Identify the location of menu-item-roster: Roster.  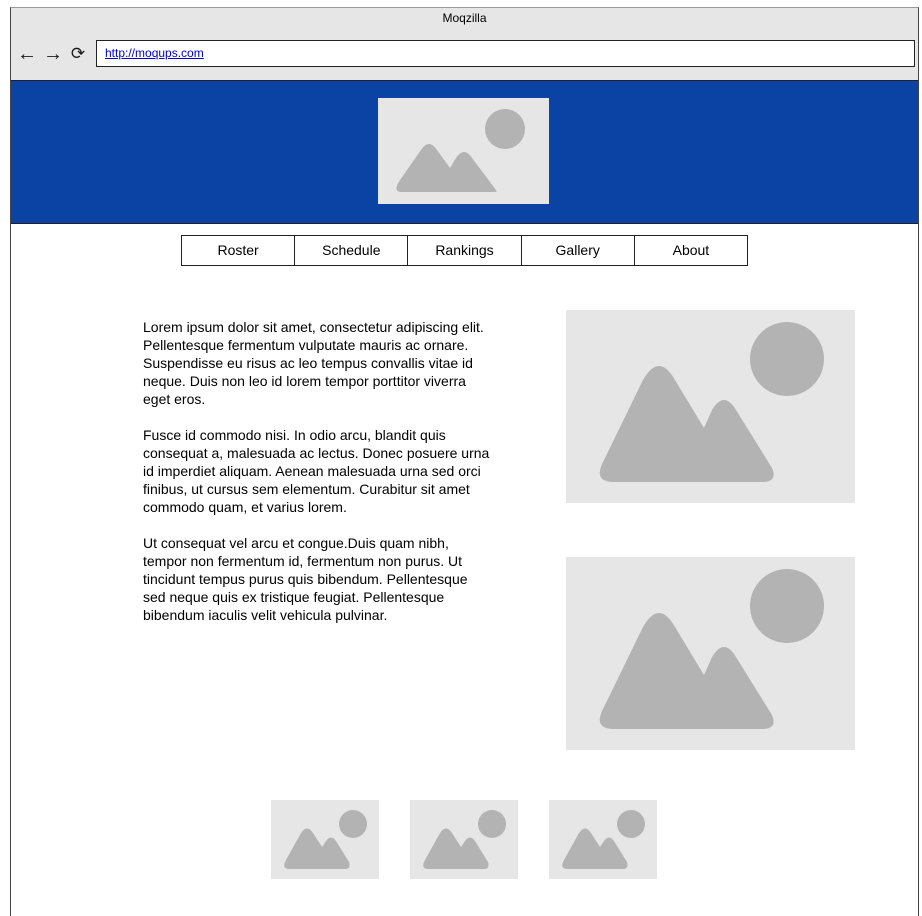
(239, 250).